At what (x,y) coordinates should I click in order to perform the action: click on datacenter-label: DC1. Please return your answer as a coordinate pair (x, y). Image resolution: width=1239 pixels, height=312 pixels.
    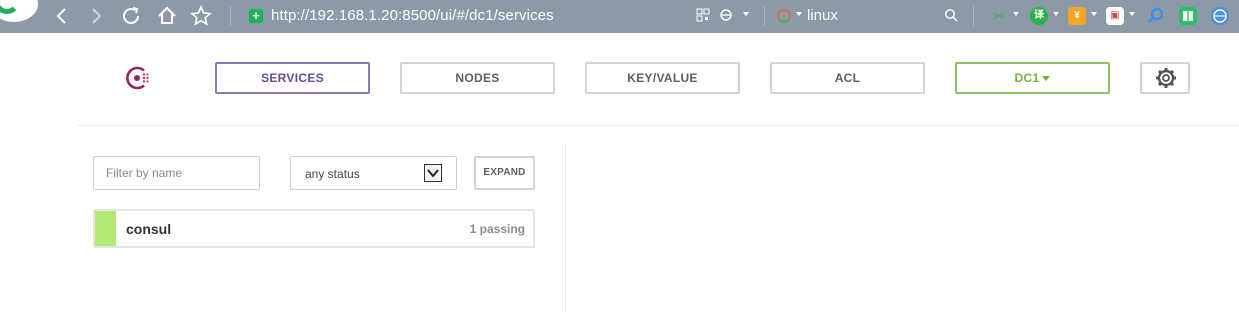
    Looking at the image, I should click on (1027, 78).